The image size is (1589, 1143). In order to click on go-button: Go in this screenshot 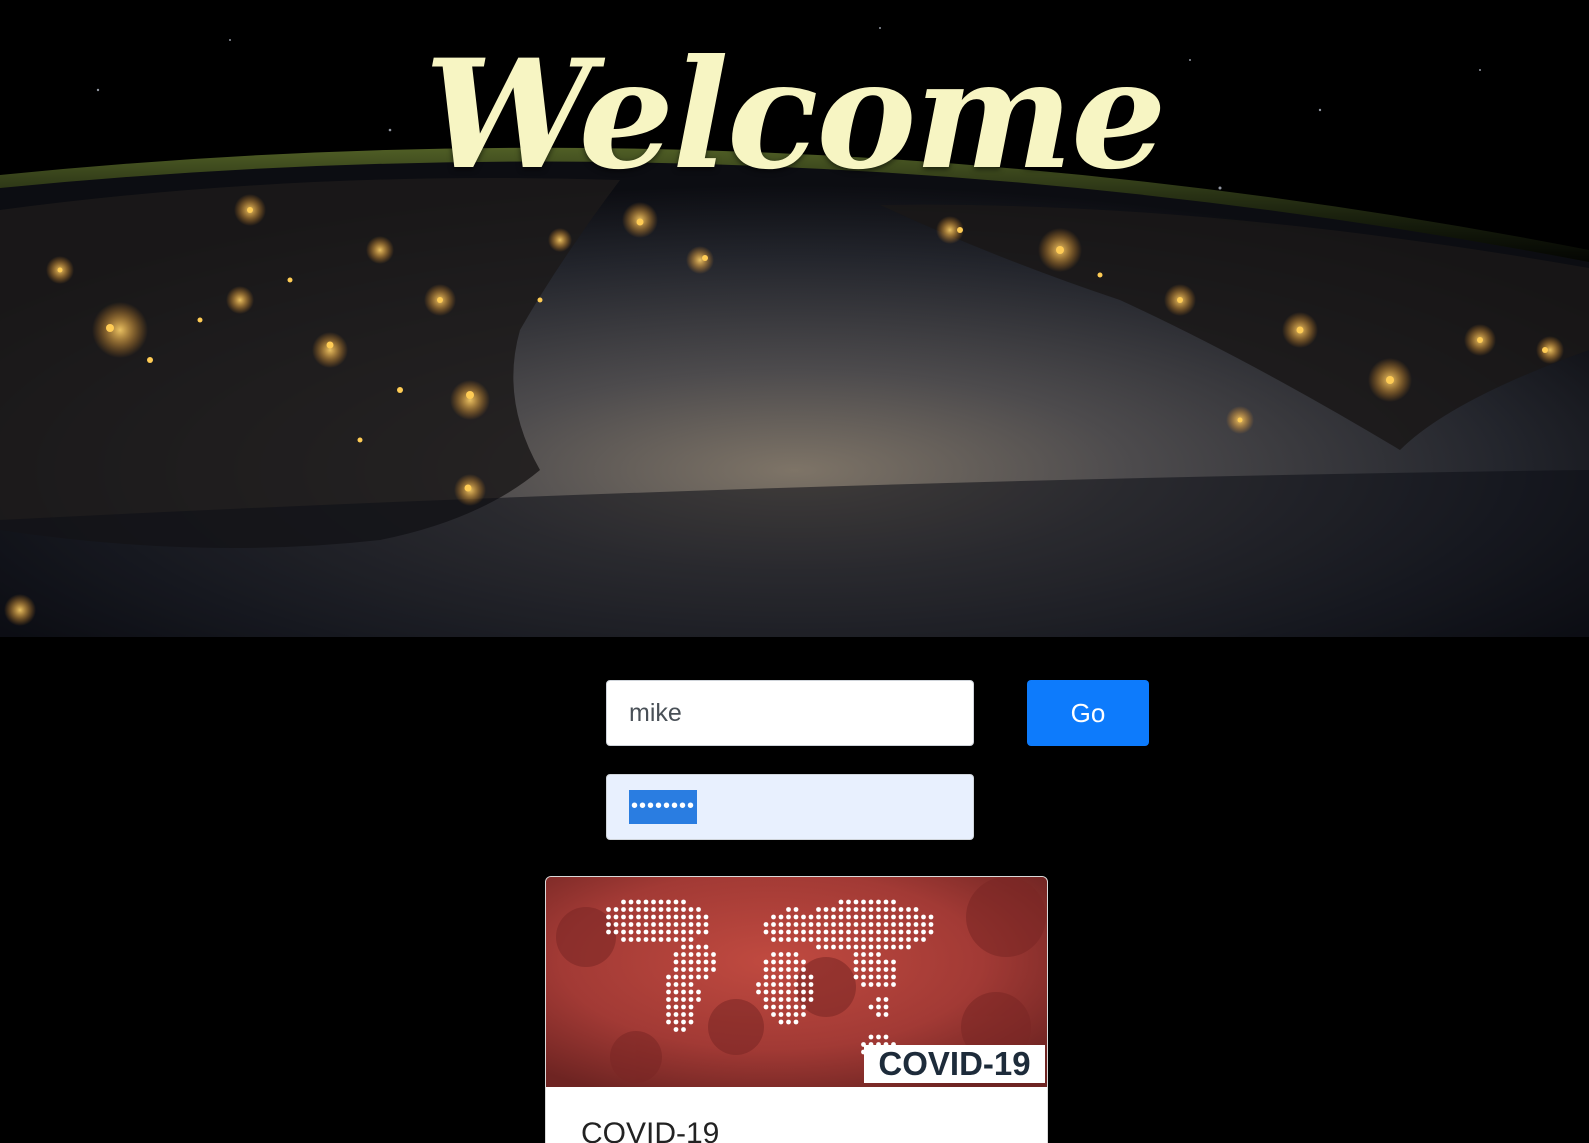, I will do `click(1088, 713)`.